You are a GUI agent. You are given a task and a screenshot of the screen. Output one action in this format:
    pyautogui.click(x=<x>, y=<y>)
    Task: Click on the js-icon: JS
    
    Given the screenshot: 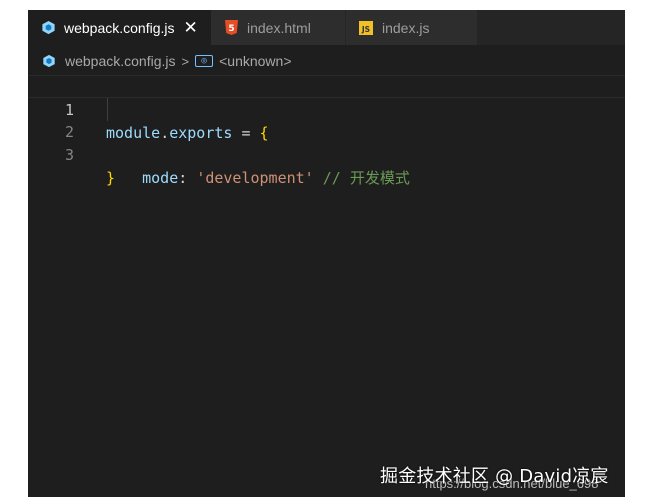 What is the action you would take?
    pyautogui.click(x=366, y=28)
    